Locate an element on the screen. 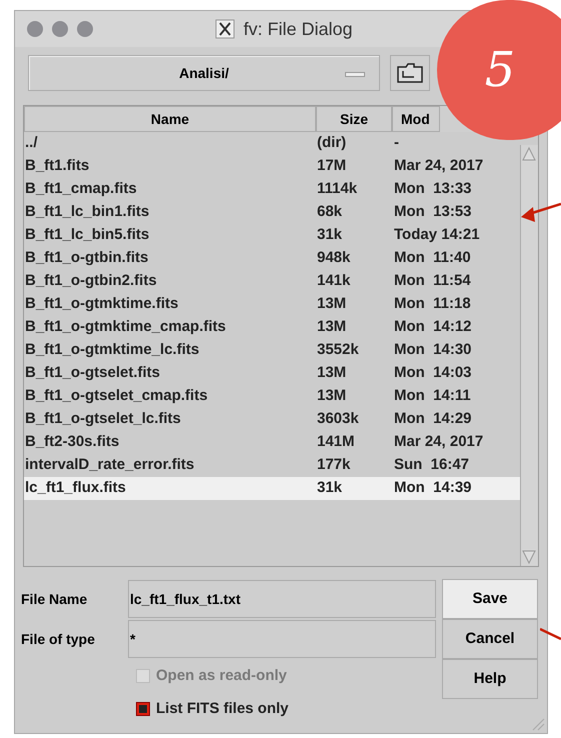 The image size is (561, 738). checkbox-label: Open as read-only is located at coordinates (221, 676).